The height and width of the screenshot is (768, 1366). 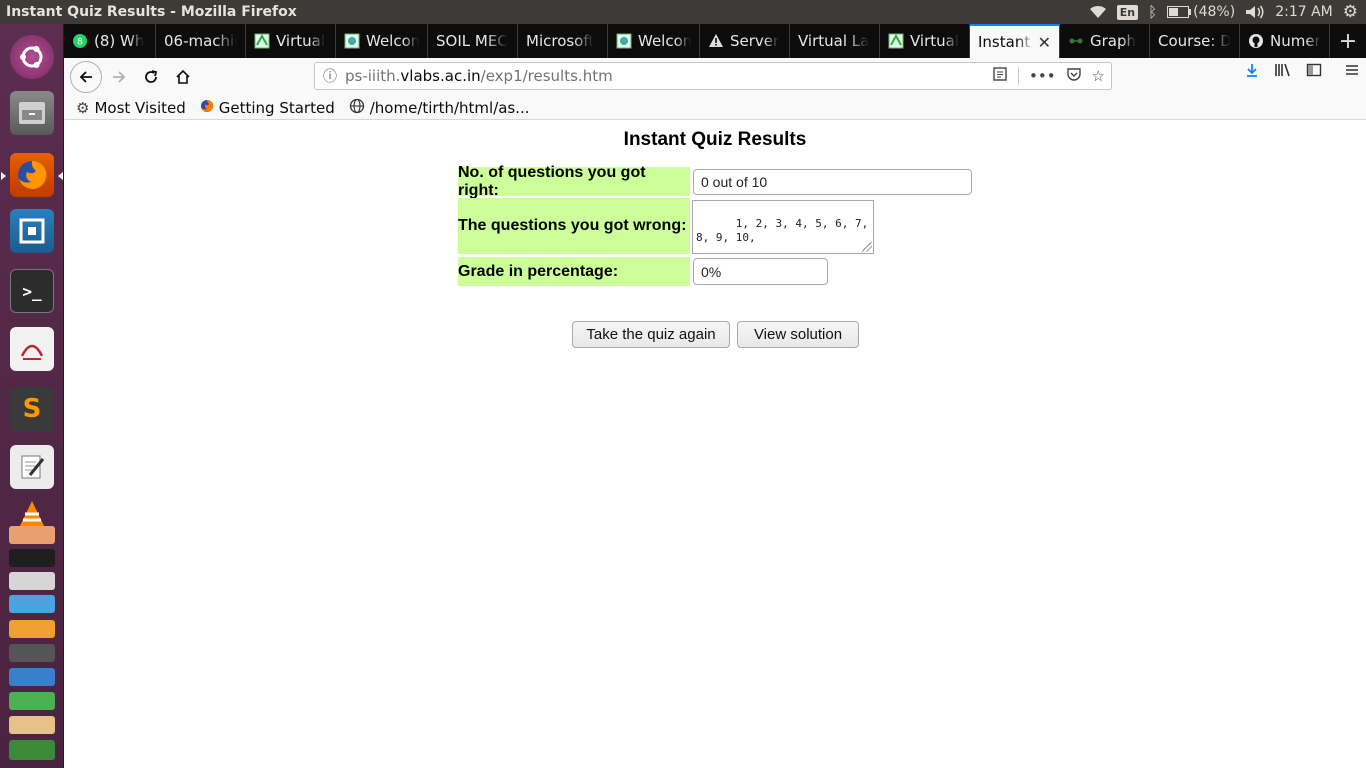 What do you see at coordinates (32, 175) in the screenshot?
I see `firefox-launcher-icon` at bounding box center [32, 175].